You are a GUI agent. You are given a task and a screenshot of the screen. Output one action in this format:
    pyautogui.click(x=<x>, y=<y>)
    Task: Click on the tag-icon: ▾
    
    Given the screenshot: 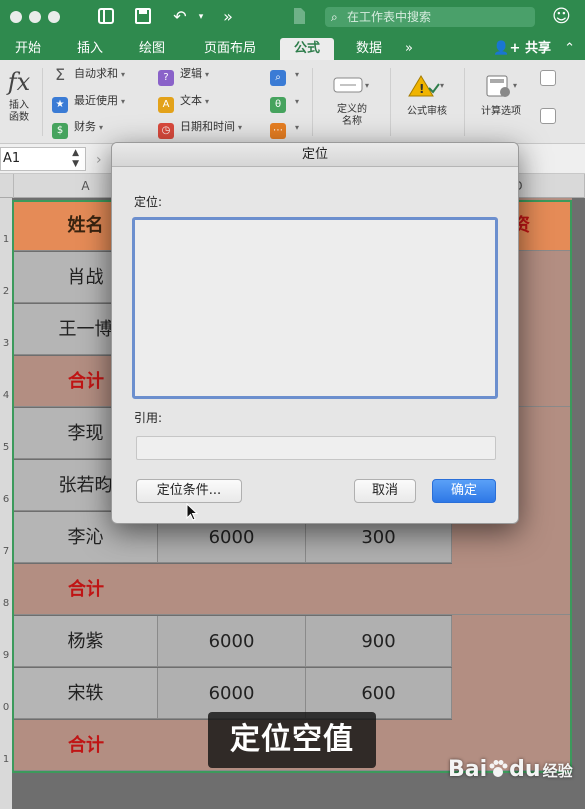 What is the action you would take?
    pyautogui.click(x=352, y=87)
    